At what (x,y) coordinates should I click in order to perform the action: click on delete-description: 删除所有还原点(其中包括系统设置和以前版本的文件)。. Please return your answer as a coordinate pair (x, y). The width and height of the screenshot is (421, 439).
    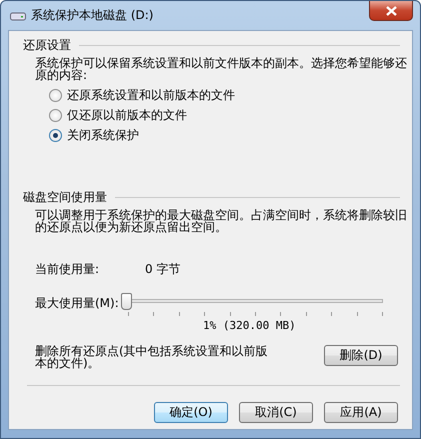
    Looking at the image, I should click on (152, 357).